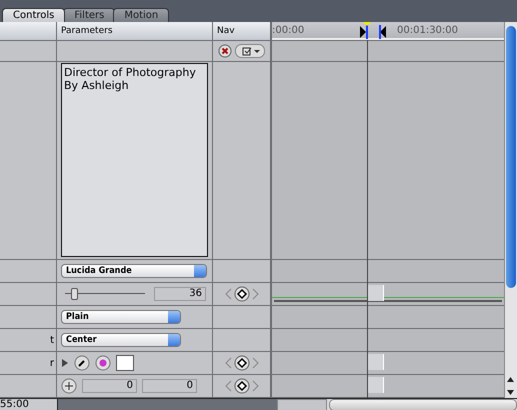  What do you see at coordinates (103, 363) in the screenshot?
I see `color-wheel-icon` at bounding box center [103, 363].